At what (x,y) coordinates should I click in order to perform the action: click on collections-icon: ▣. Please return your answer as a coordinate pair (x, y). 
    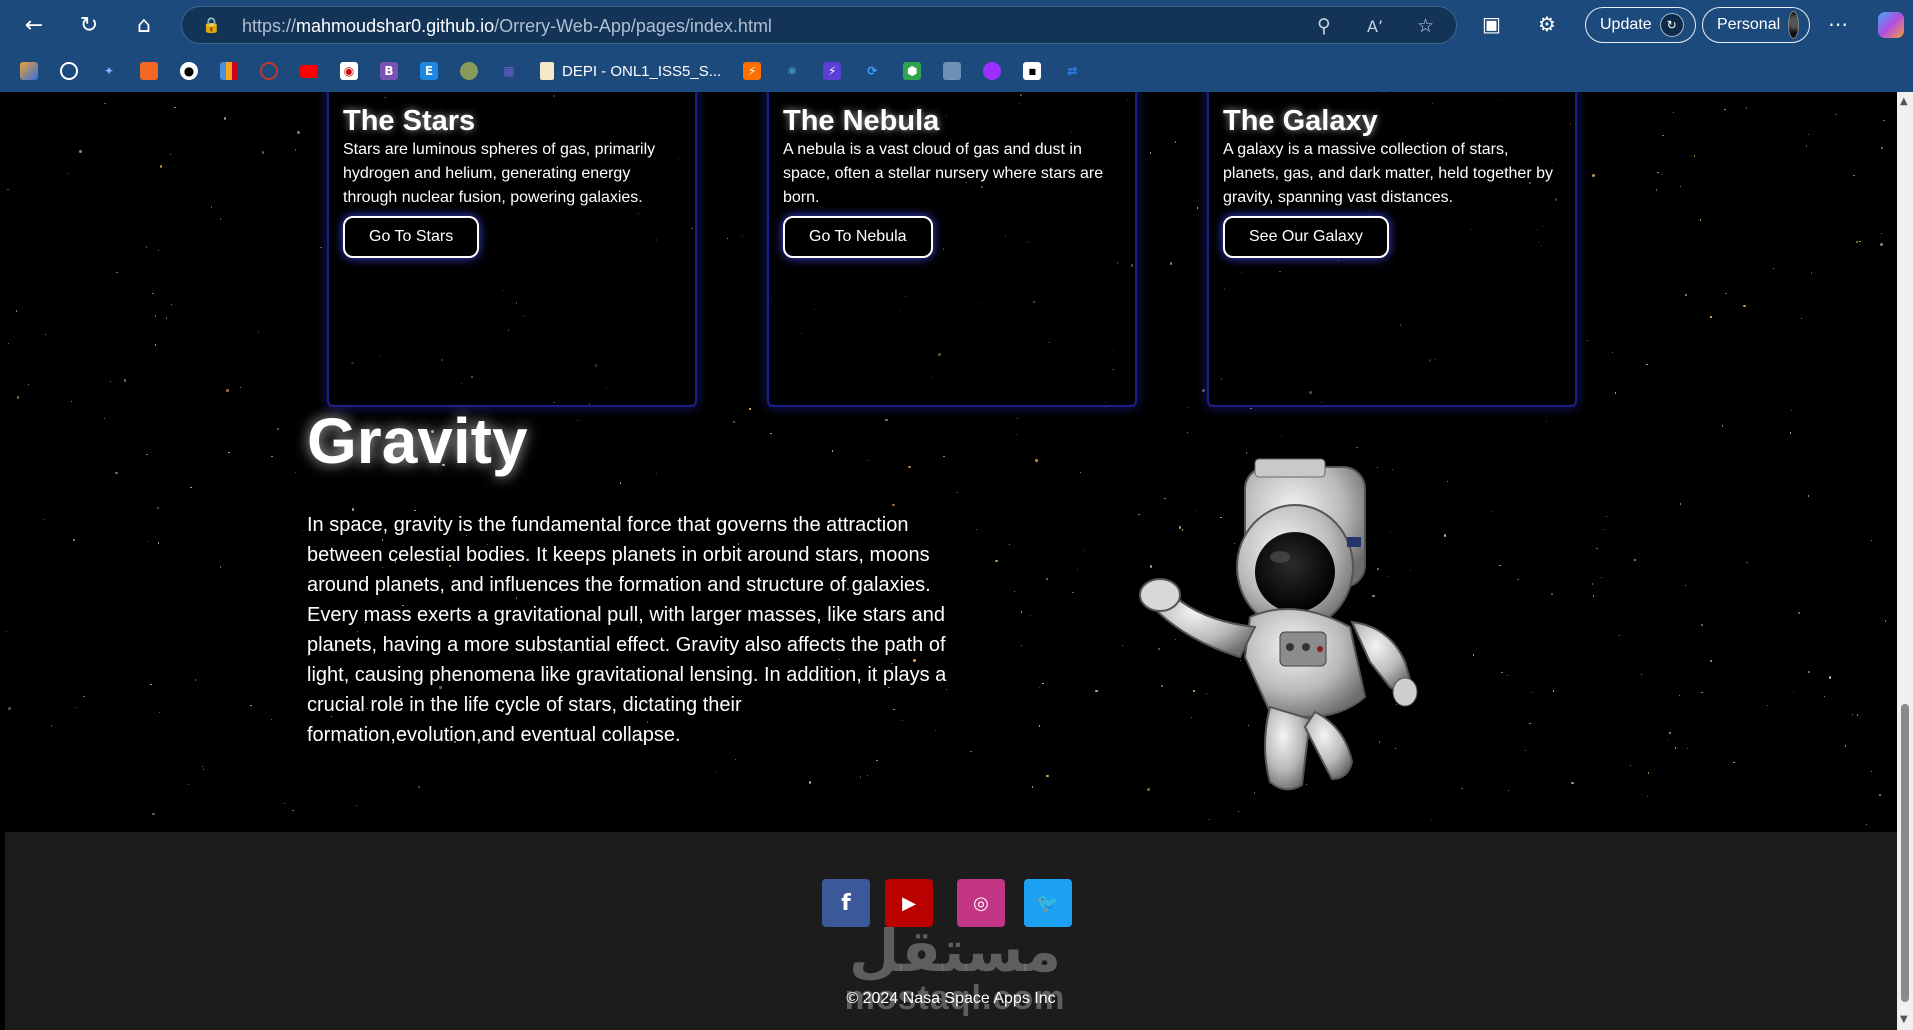
    Looking at the image, I should click on (1491, 24).